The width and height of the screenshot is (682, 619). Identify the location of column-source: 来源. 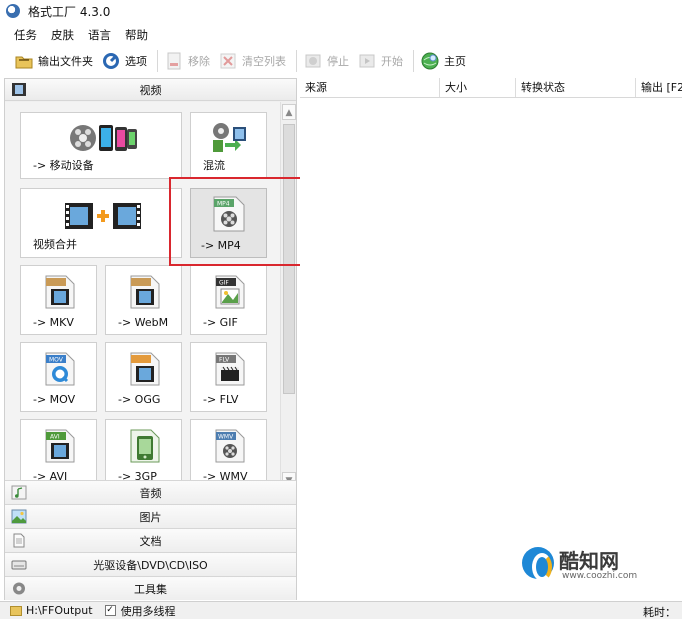
(370, 87).